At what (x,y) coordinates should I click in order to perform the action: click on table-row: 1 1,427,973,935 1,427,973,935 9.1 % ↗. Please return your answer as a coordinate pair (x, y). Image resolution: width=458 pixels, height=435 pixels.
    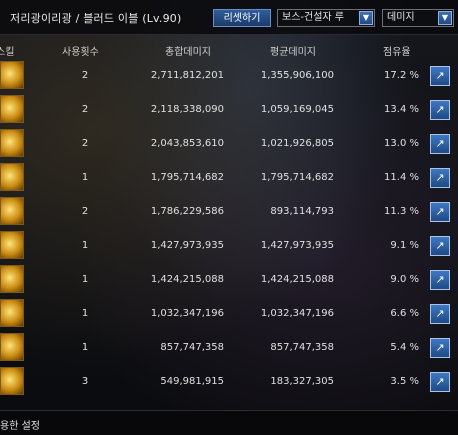
    Looking at the image, I should click on (229, 245).